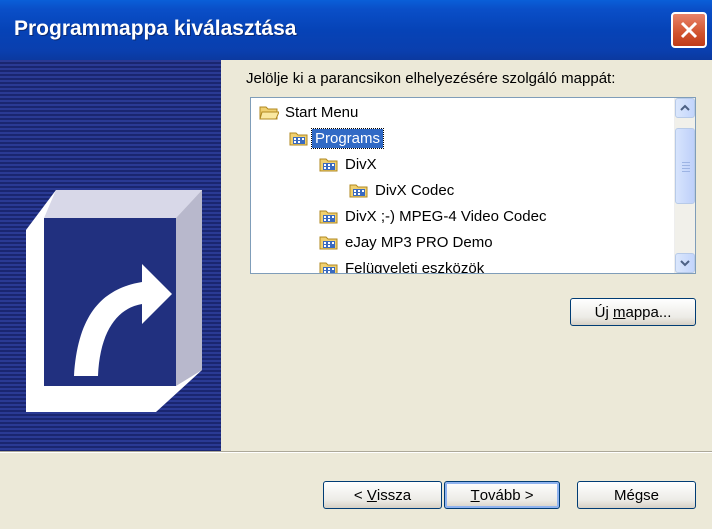  Describe the element at coordinates (269, 112) in the screenshot. I see `open-folder-icon` at that location.